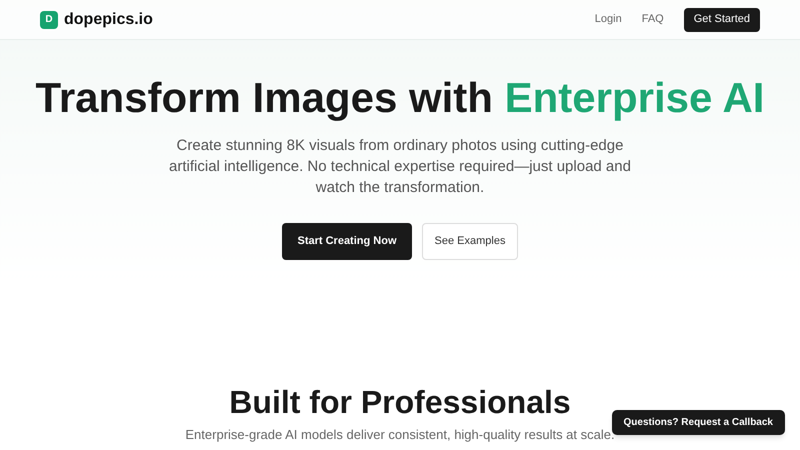  I want to click on hero-title: Transform Images with Enterprise AI, so click(400, 98).